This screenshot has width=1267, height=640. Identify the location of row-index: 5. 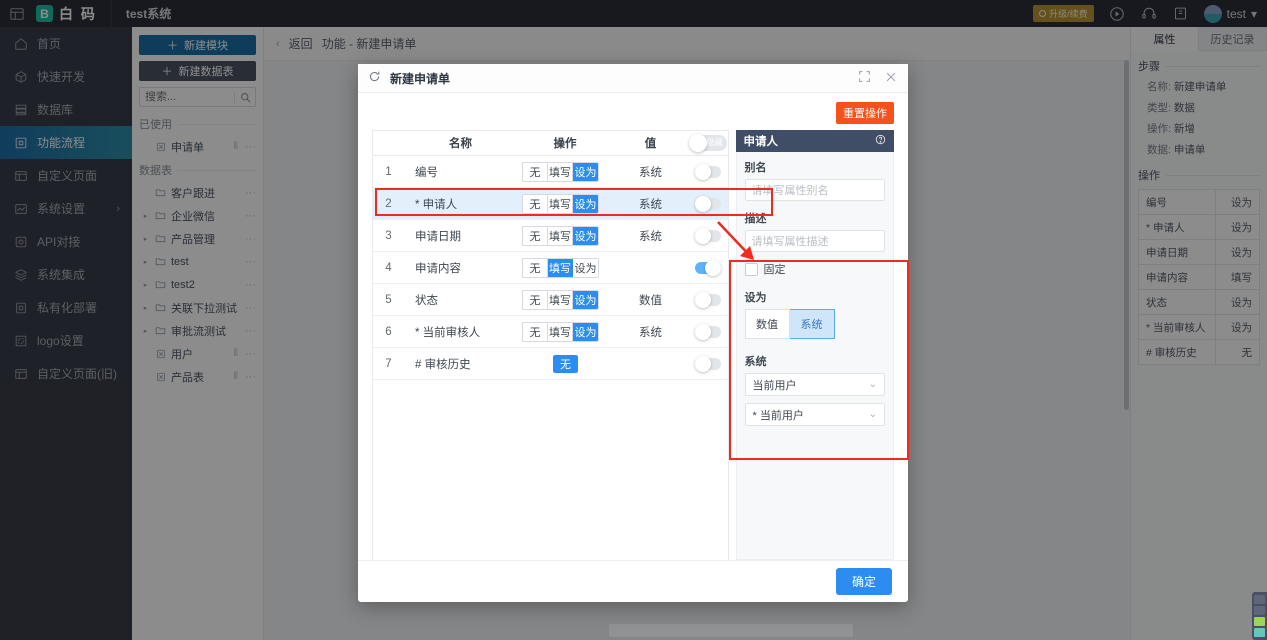
(388, 299).